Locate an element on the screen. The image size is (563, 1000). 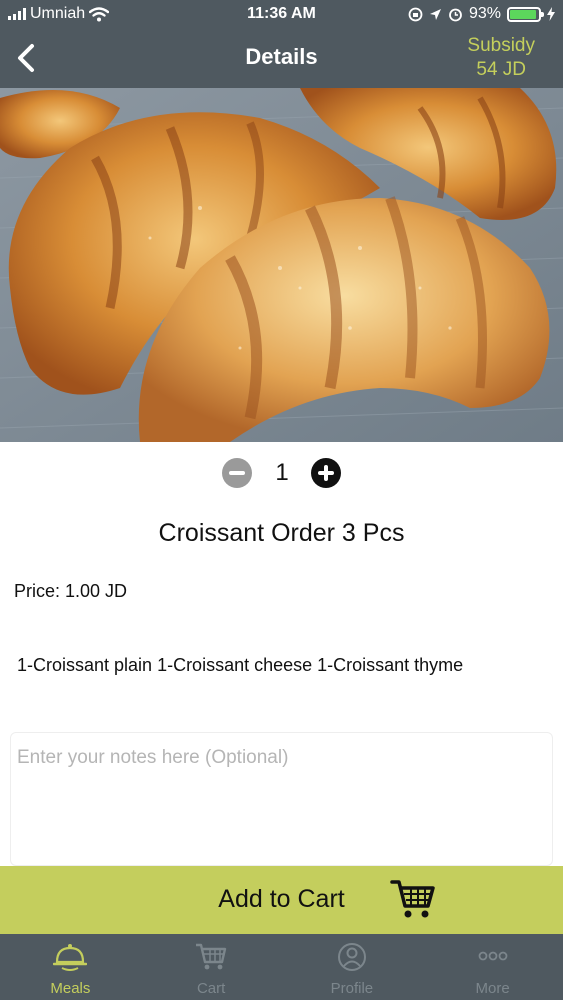
tab-more: More is located at coordinates (492, 967).